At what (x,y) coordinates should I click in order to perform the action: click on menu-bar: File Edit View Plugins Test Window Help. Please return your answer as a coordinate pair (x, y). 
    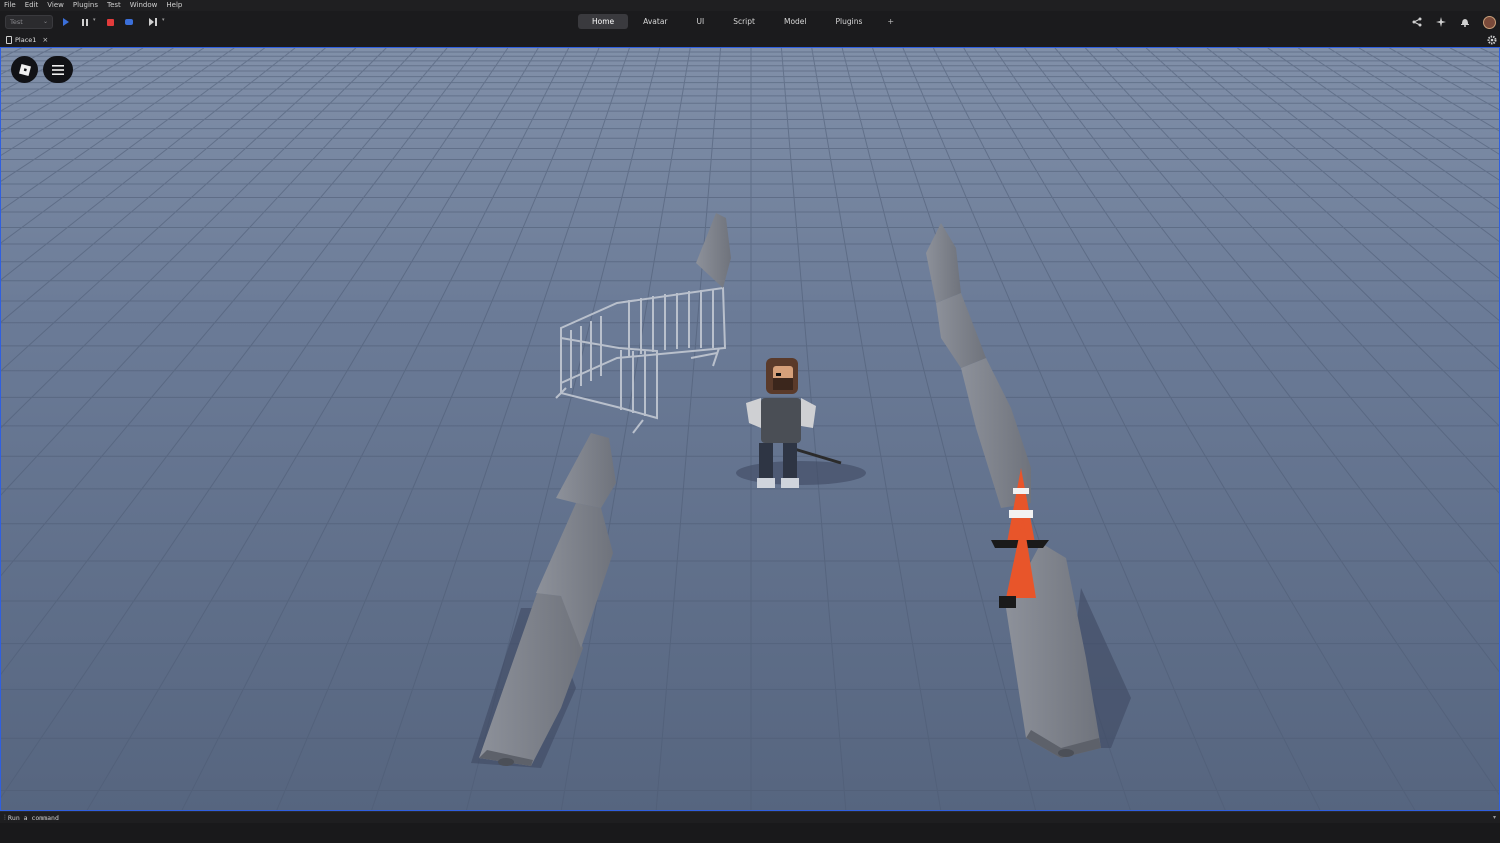
    Looking at the image, I should click on (750, 5).